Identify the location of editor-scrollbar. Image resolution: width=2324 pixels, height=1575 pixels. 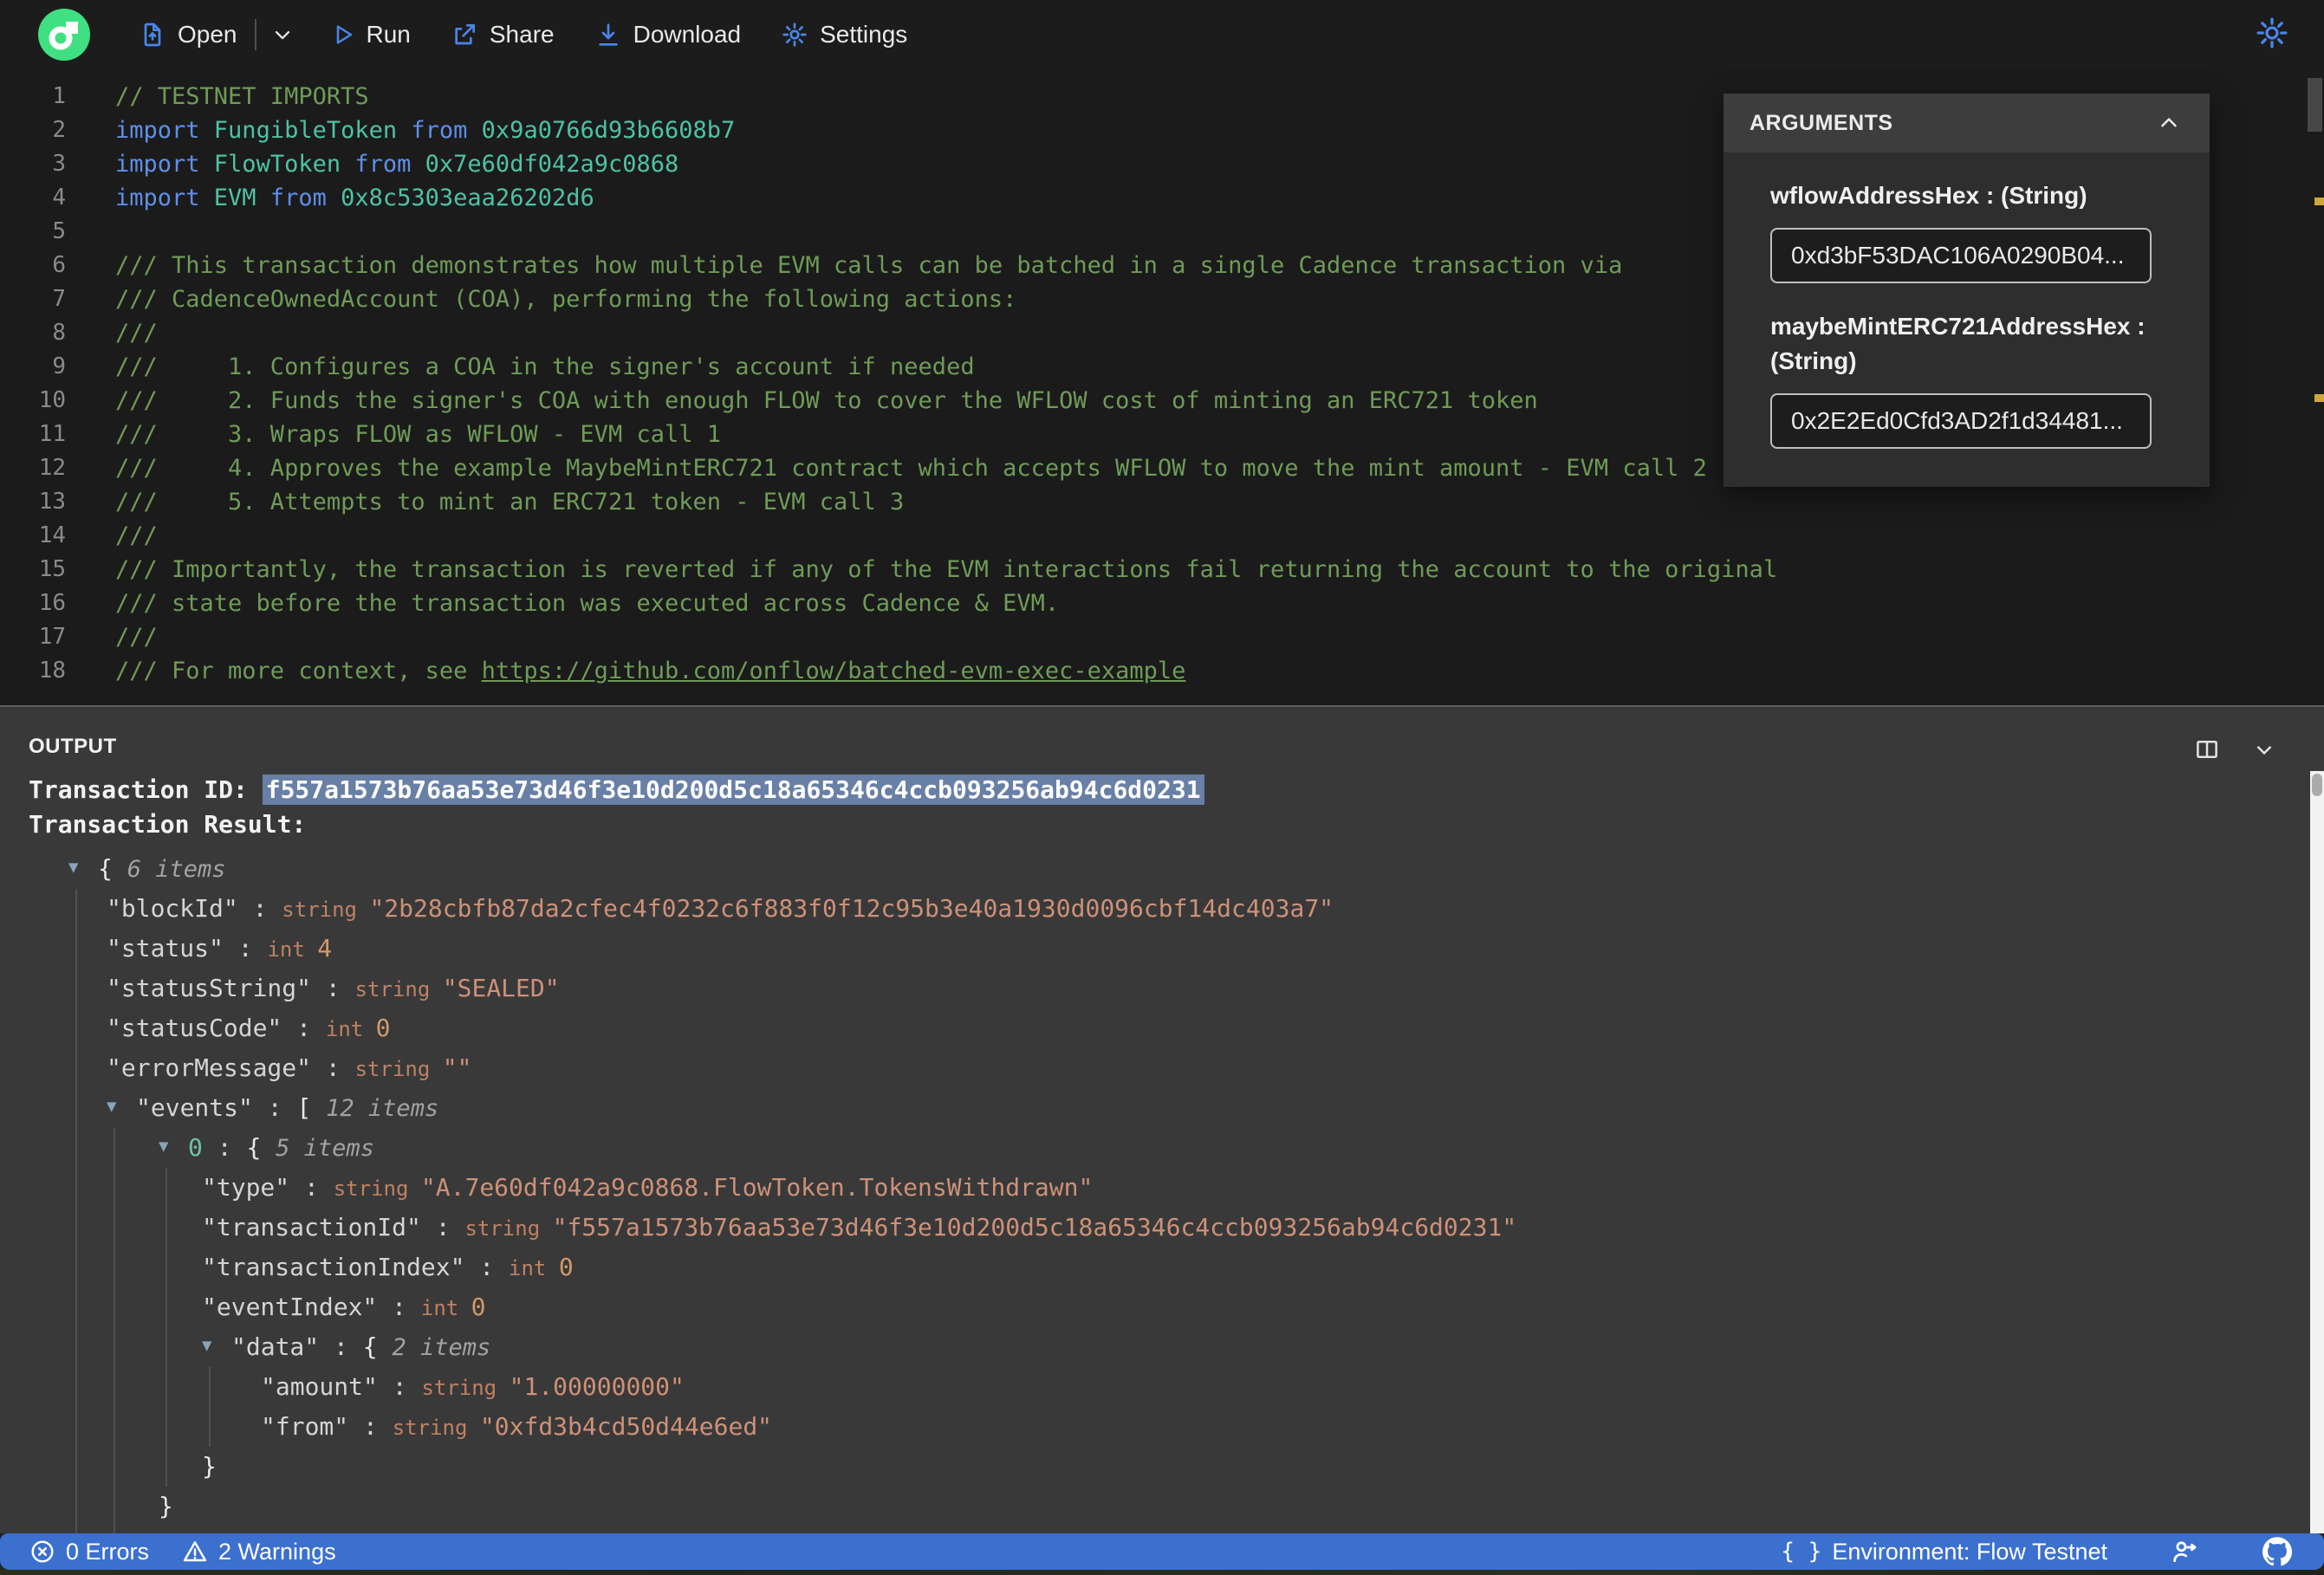
(2314, 387).